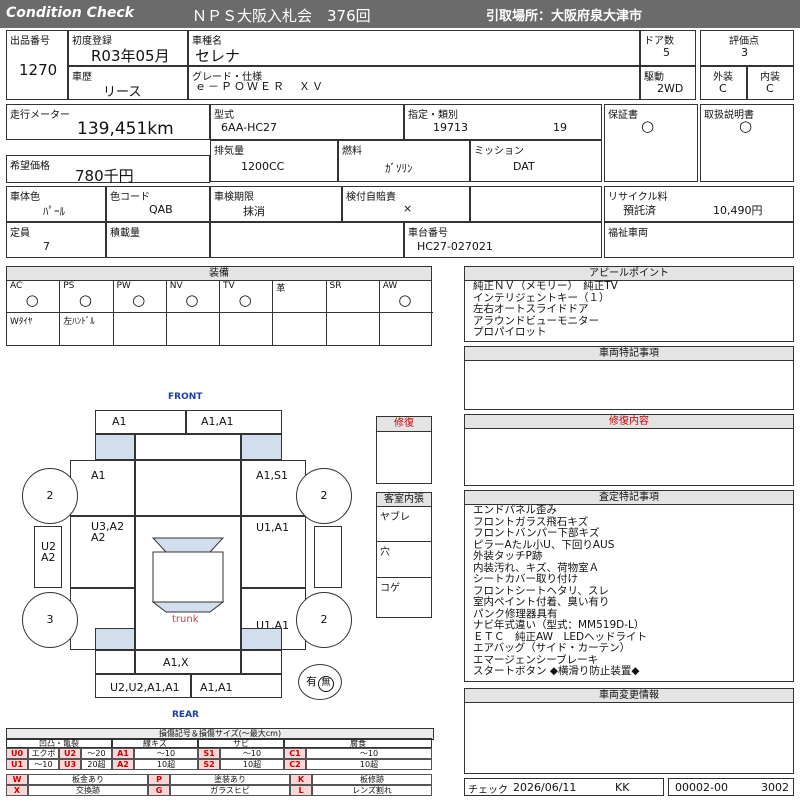 This screenshot has height=800, width=800. I want to click on legend-desc: 10超, so click(166, 764).